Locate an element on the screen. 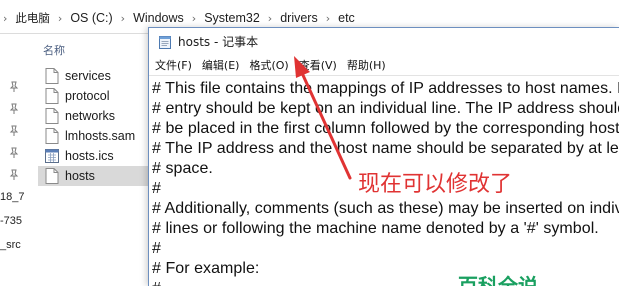  file-item-lmhosts-sam: lmhosts.sam is located at coordinates (94, 136).